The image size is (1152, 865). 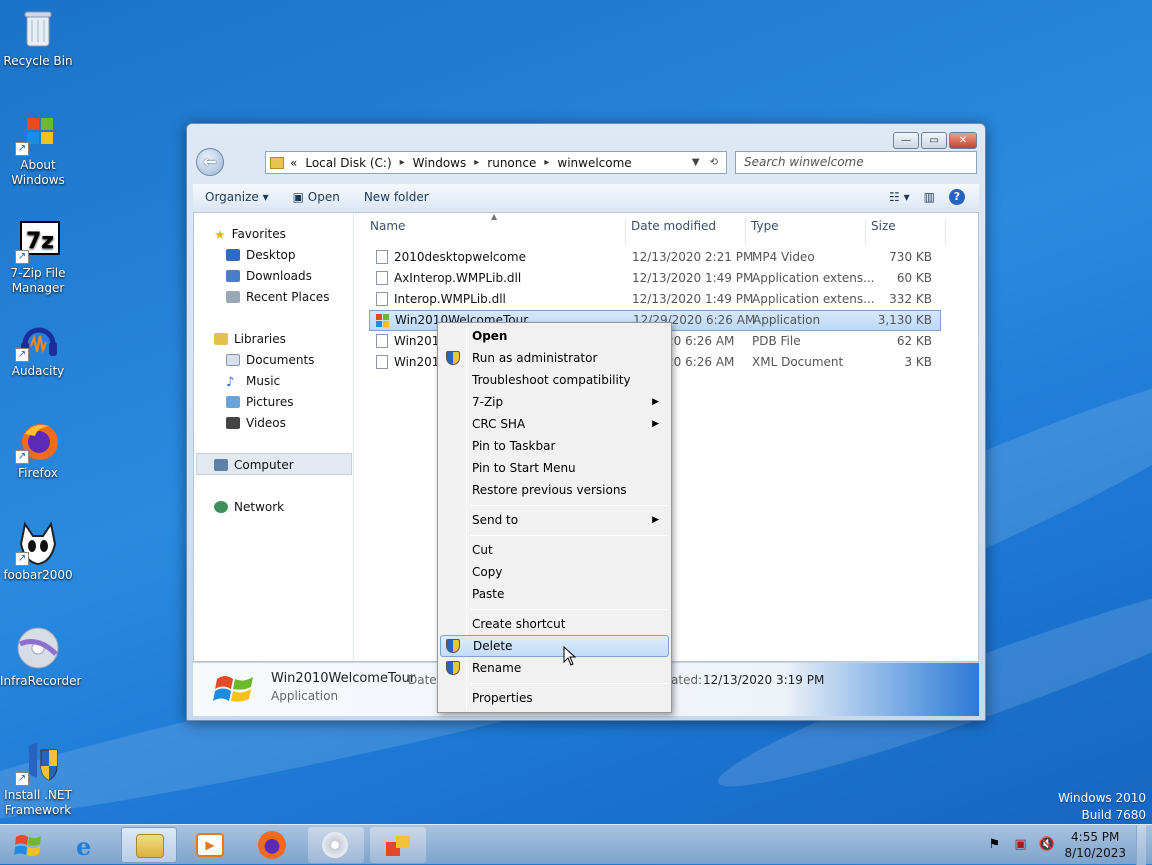 I want to click on open-button: ▣ Open, so click(x=316, y=197).